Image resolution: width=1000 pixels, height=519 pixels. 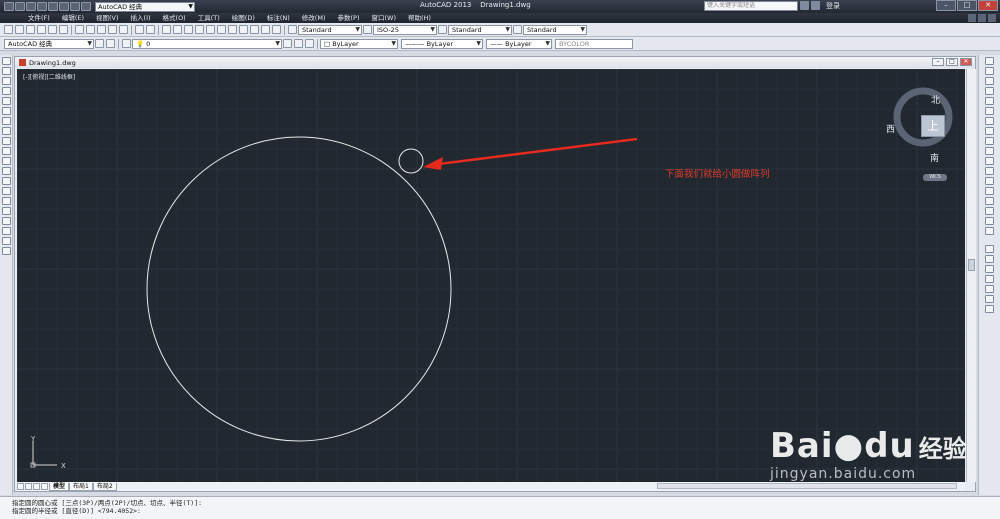 What do you see at coordinates (39, 18) in the screenshot?
I see `menu-file: 文件(F)` at bounding box center [39, 18].